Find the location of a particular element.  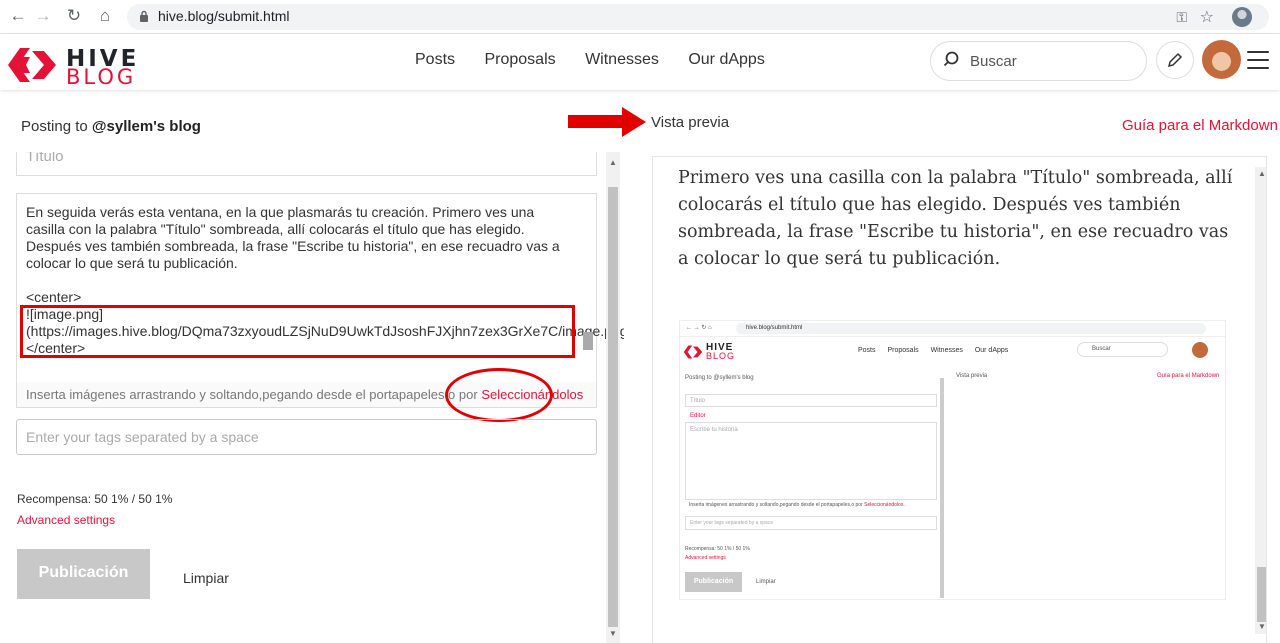

mini-reward: Recompensa: 50 1% / 50 1% is located at coordinates (717, 549).